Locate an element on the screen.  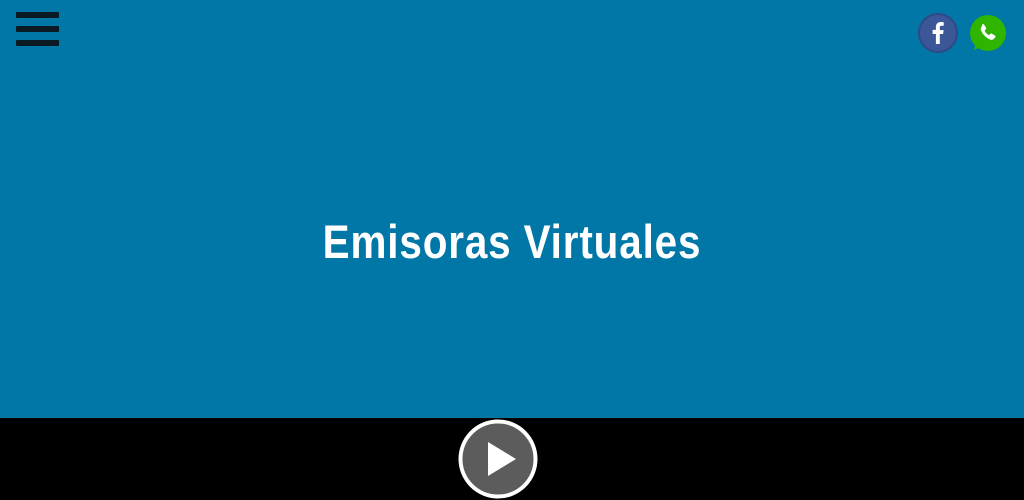
hamburger-menu-icon is located at coordinates (37, 31).